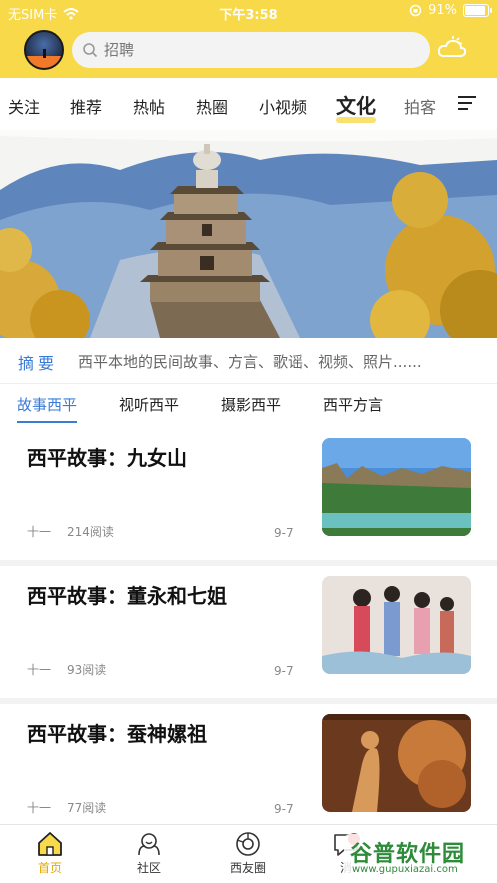 This screenshot has height=883, width=497. What do you see at coordinates (420, 106) in the screenshot?
I see `tab-photographer: 拍客` at bounding box center [420, 106].